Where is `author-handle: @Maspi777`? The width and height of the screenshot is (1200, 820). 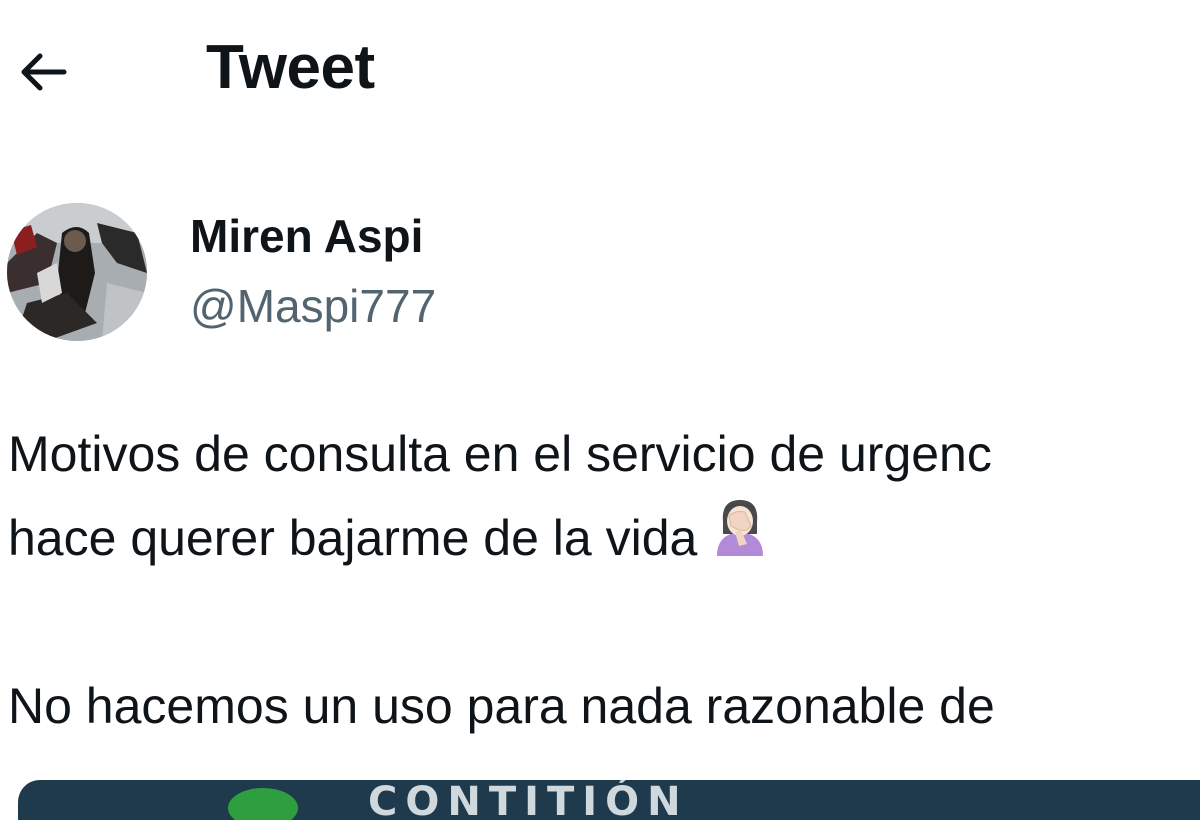 author-handle: @Maspi777 is located at coordinates (313, 306).